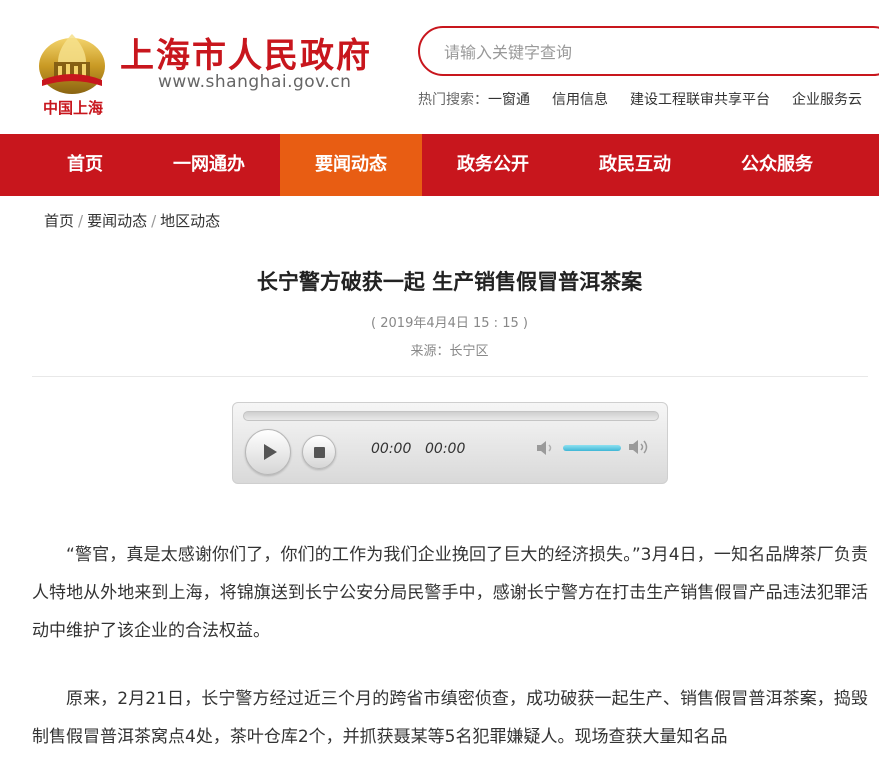  Describe the element at coordinates (391, 449) in the screenshot. I see `current-time: 00:00` at that location.